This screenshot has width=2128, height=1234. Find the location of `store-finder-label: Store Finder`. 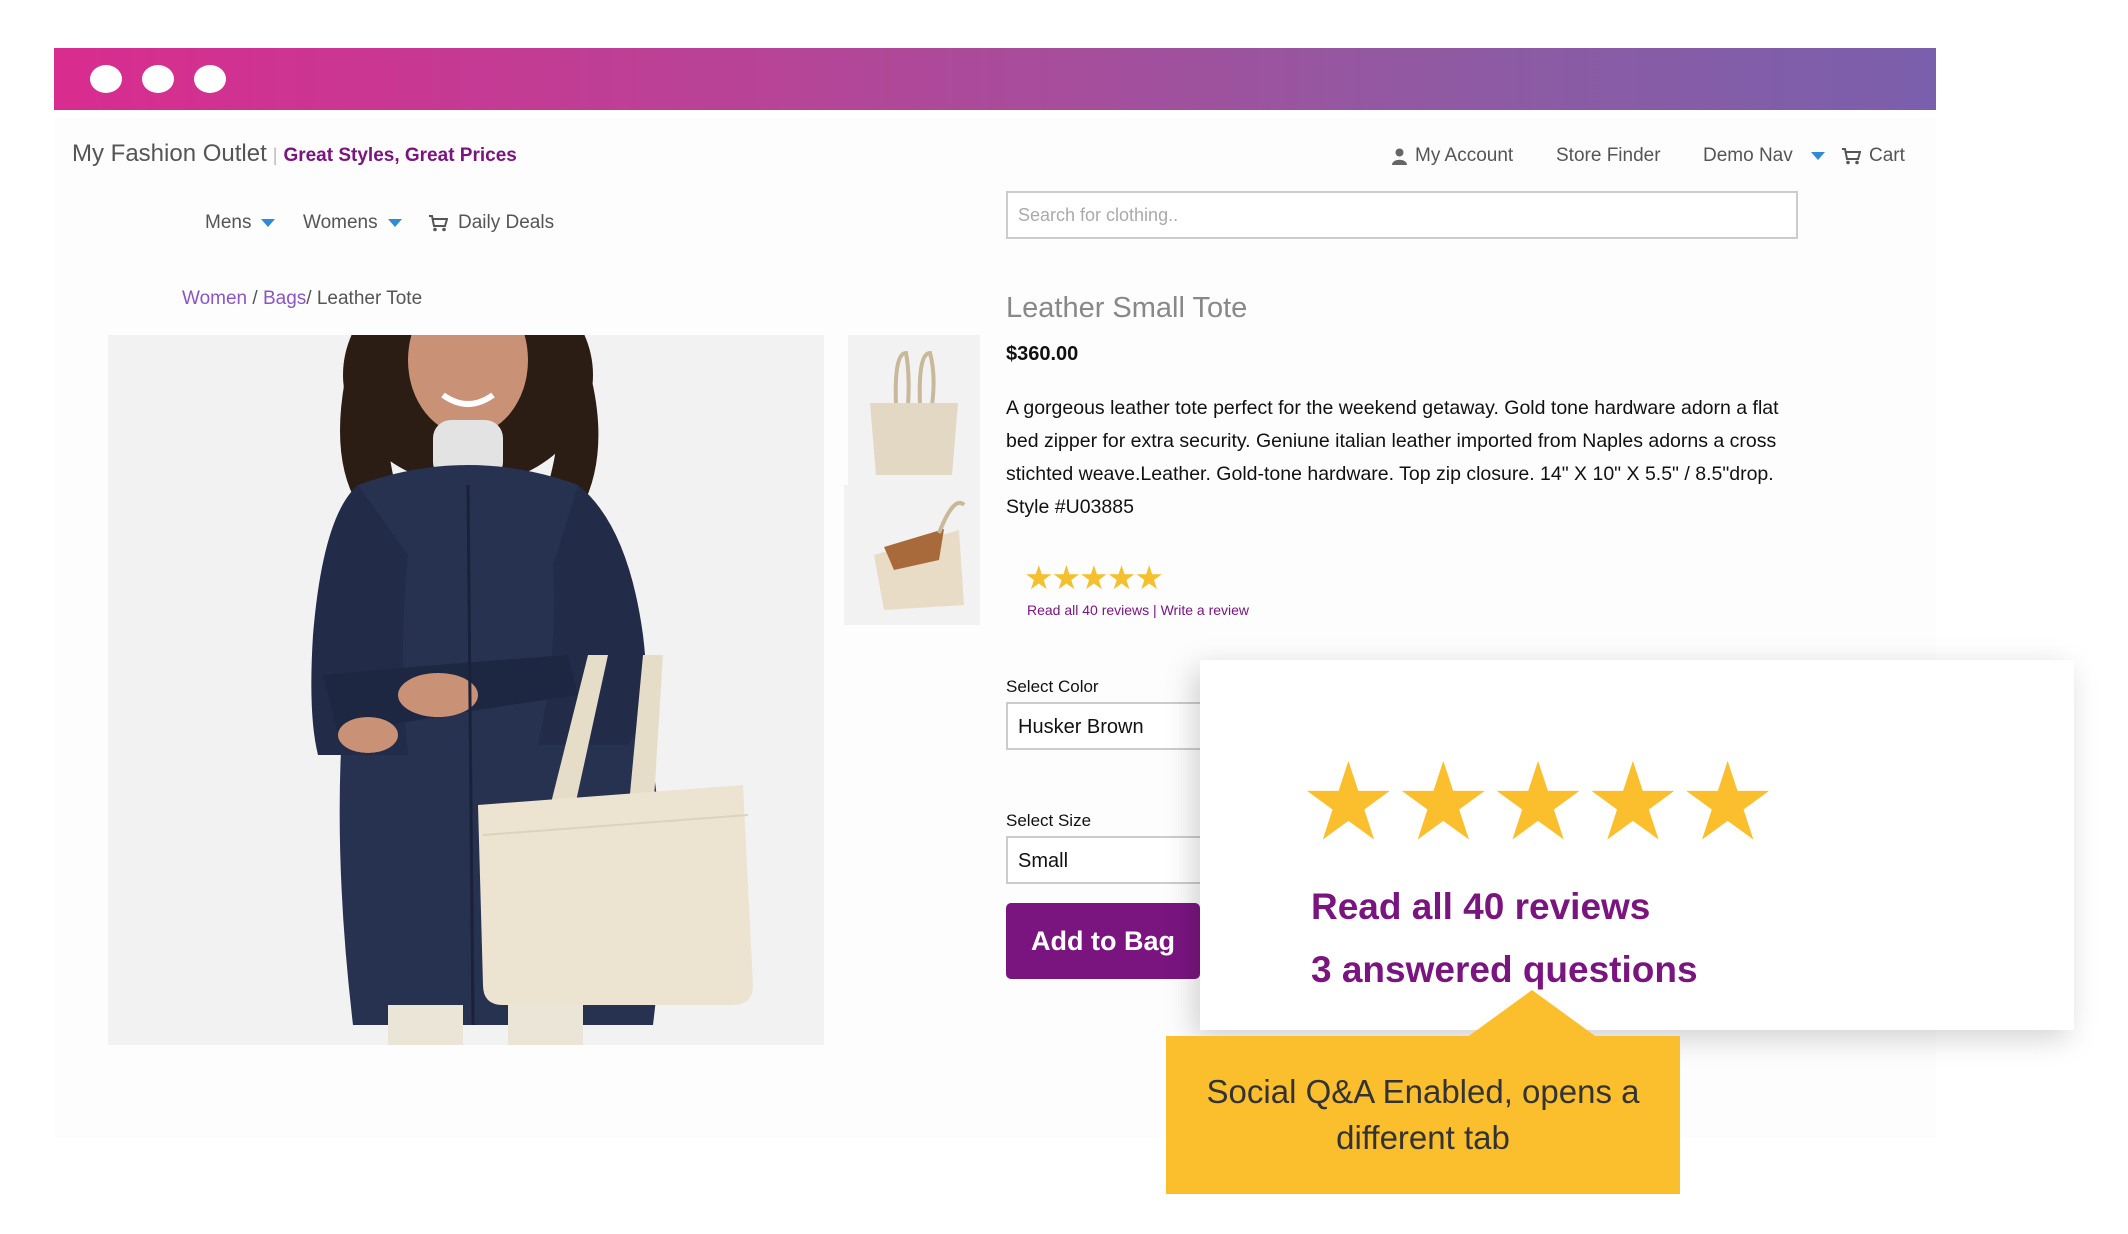

store-finder-label: Store Finder is located at coordinates (1608, 155).